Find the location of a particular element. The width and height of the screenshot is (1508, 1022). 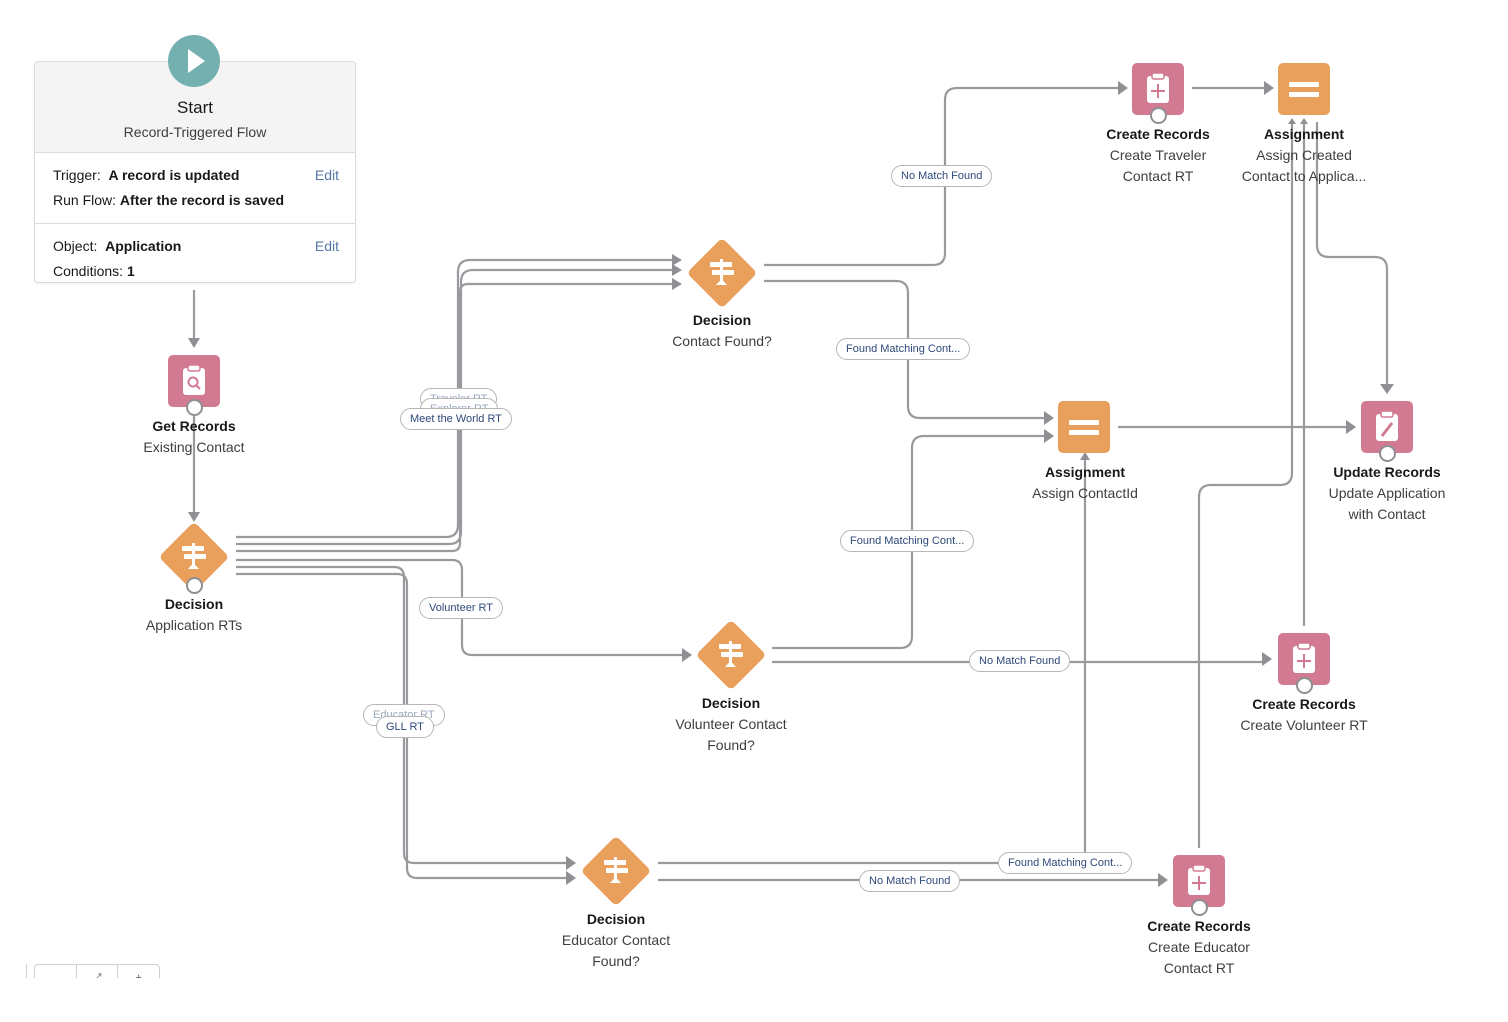

play-icon is located at coordinates (194, 61).